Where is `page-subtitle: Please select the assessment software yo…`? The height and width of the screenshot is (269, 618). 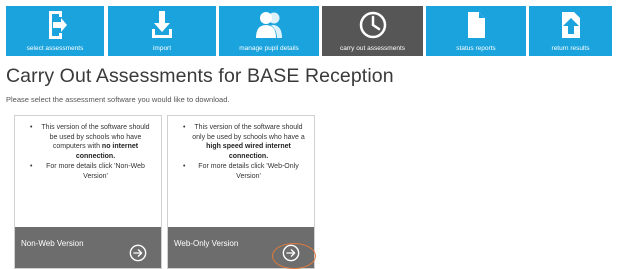 page-subtitle: Please select the assessment software yo… is located at coordinates (118, 99).